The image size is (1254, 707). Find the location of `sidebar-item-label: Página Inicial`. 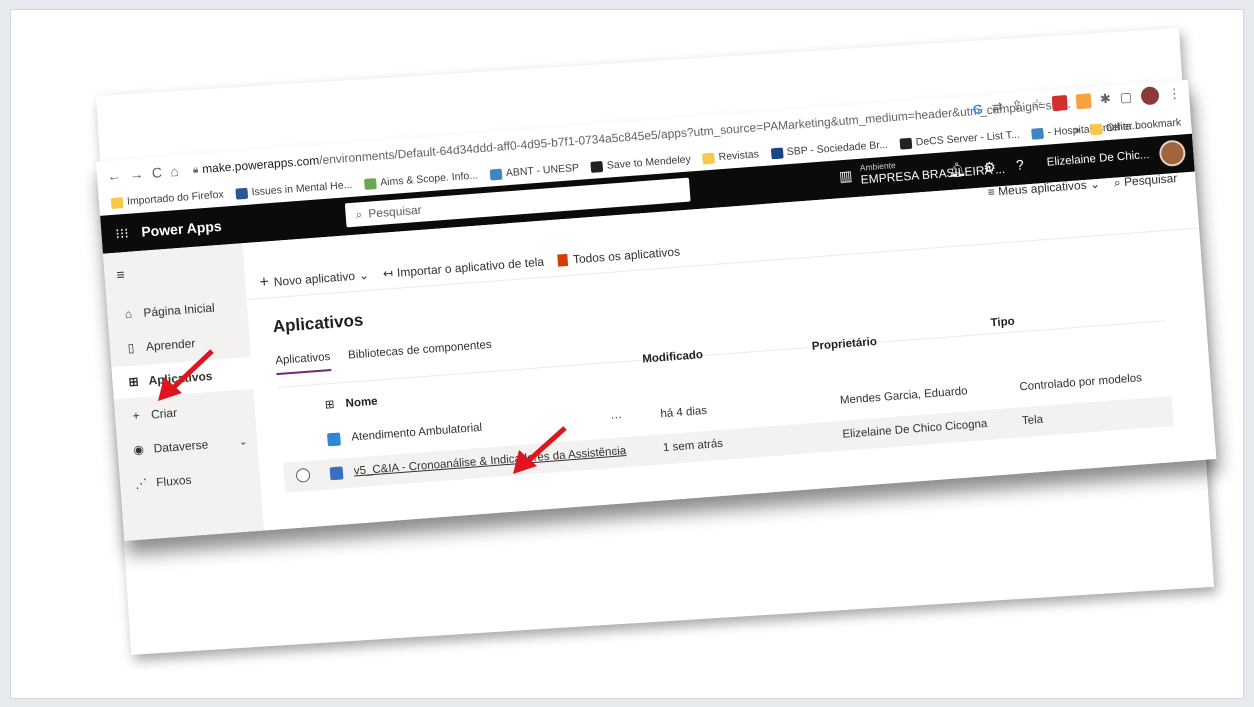

sidebar-item-label: Página Inicial is located at coordinates (179, 310).